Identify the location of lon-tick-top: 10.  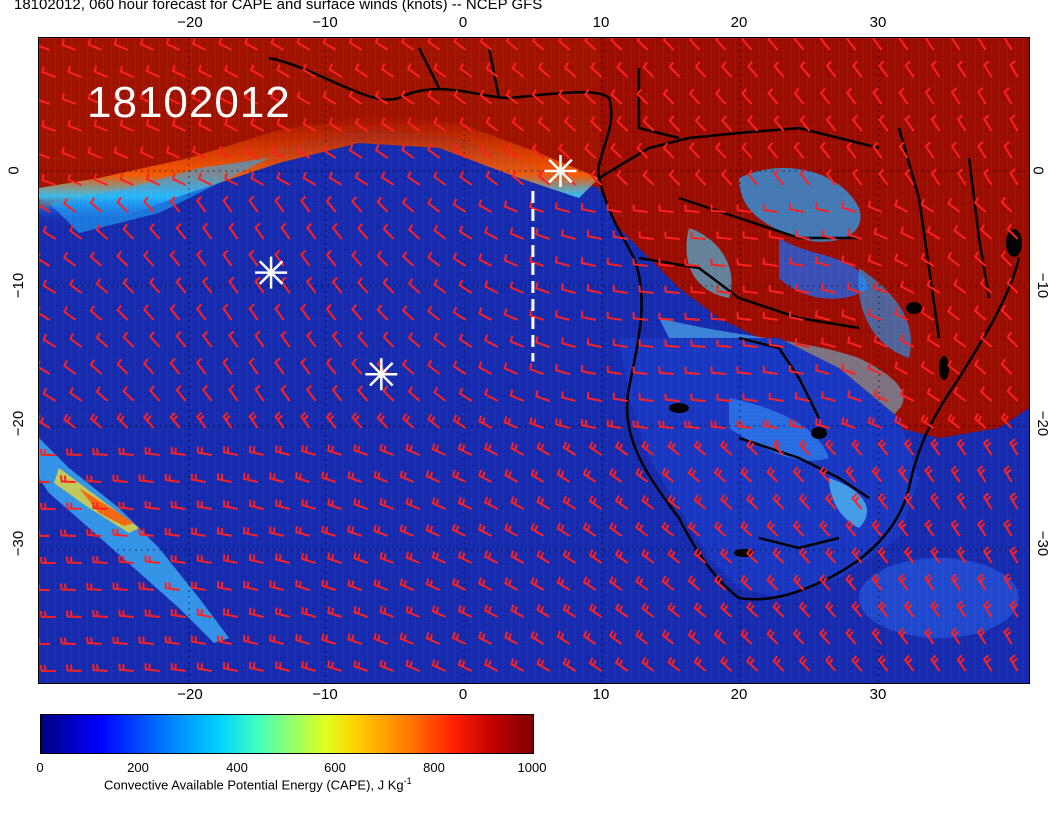
(601, 22).